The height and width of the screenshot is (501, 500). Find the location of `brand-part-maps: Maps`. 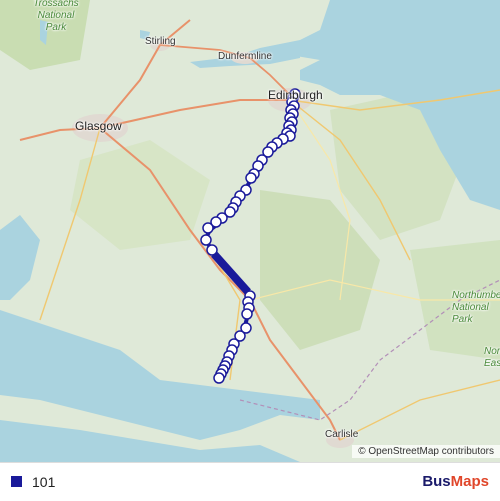

brand-part-maps: Maps is located at coordinates (469, 481).